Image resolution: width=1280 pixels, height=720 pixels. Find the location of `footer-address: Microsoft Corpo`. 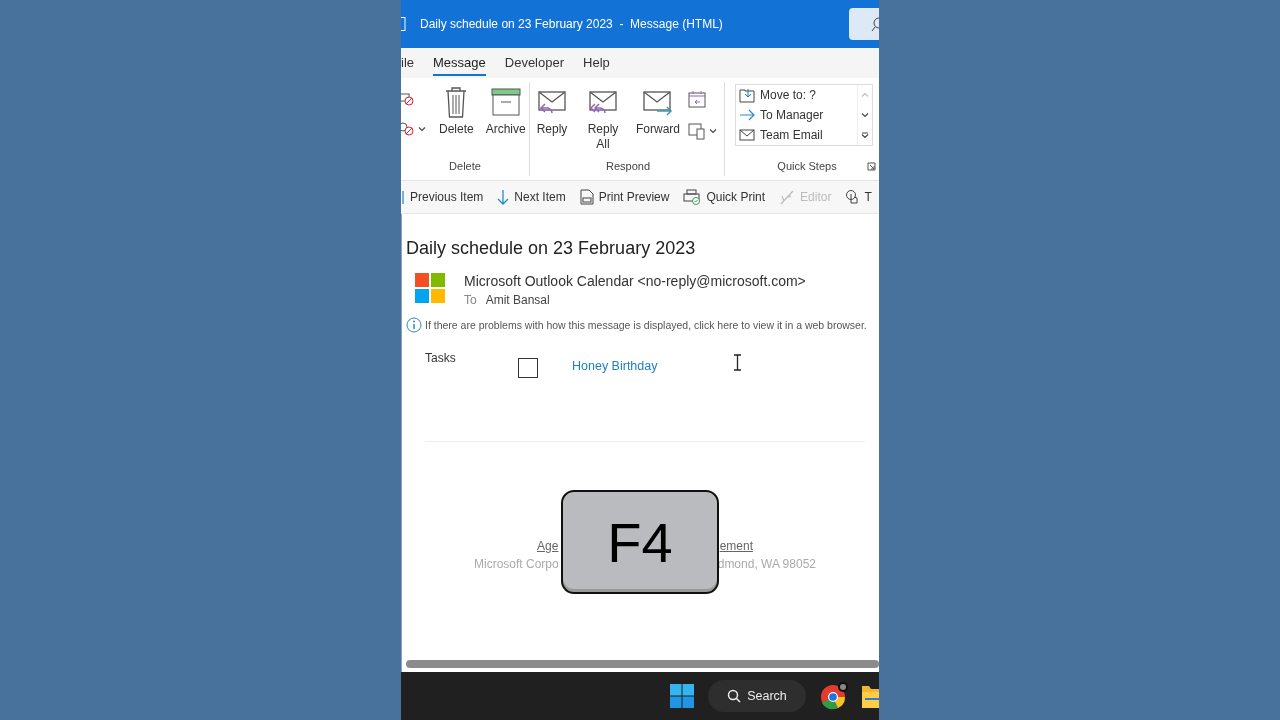

footer-address: Microsoft Corpo is located at coordinates (516, 564).